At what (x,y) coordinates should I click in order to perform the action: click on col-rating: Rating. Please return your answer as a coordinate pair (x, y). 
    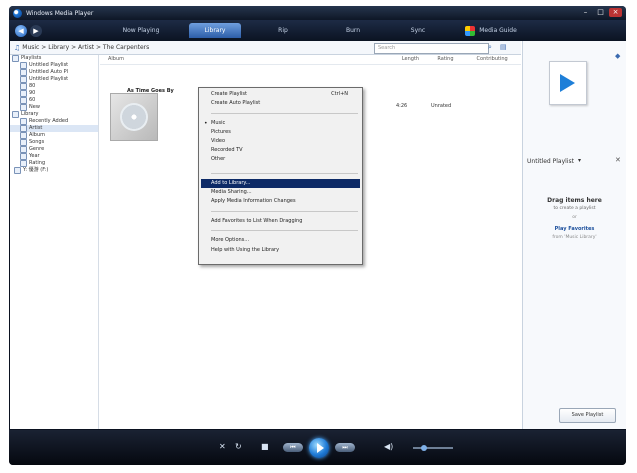
    Looking at the image, I should click on (456, 59).